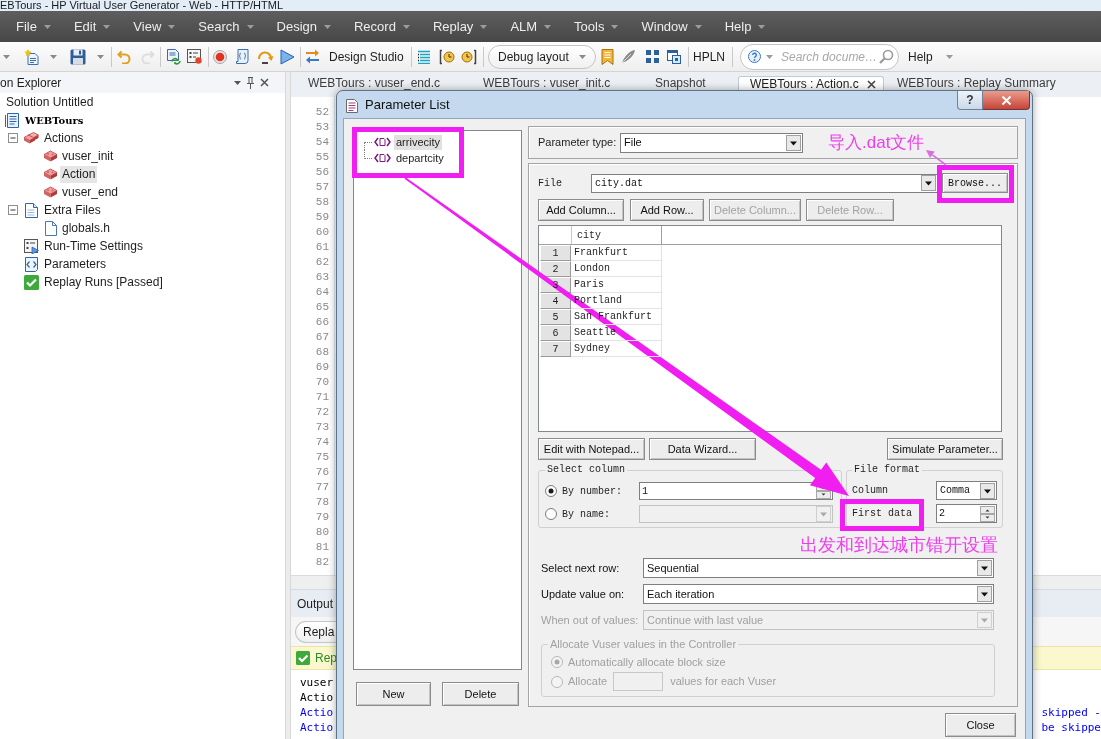 The width and height of the screenshot is (1101, 739). Describe the element at coordinates (674, 56) in the screenshot. I see `windows-icon` at that location.